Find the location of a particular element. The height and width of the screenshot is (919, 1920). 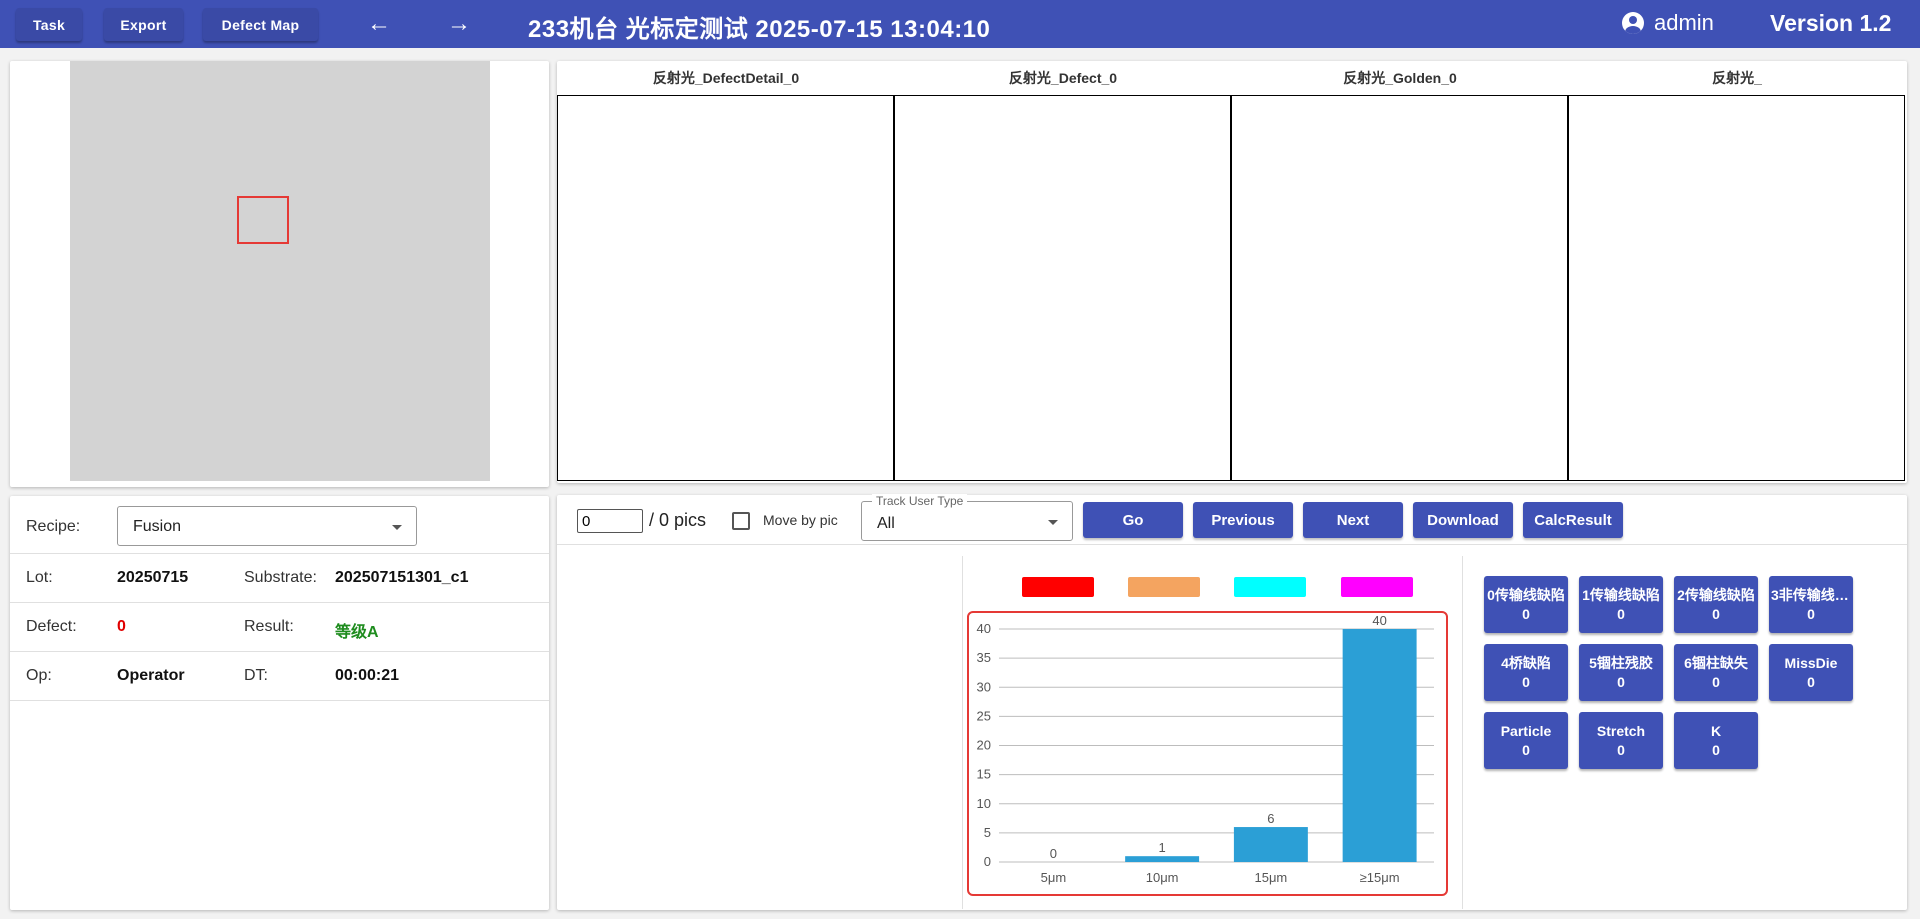

op-row: Op: Operator DT: 00:00:21 is located at coordinates (279, 676).